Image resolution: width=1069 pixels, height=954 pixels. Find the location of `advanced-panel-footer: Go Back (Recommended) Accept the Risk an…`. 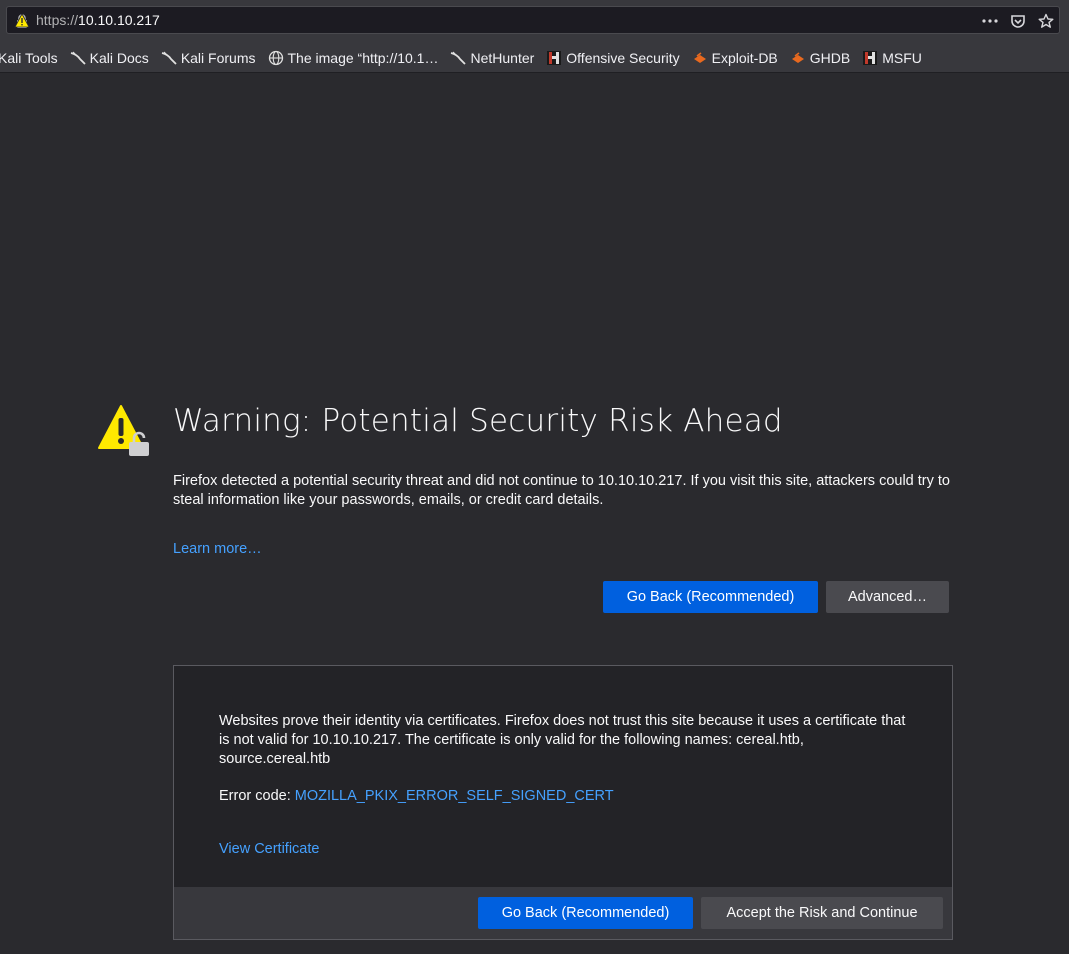

advanced-panel-footer: Go Back (Recommended) Accept the Risk an… is located at coordinates (563, 913).